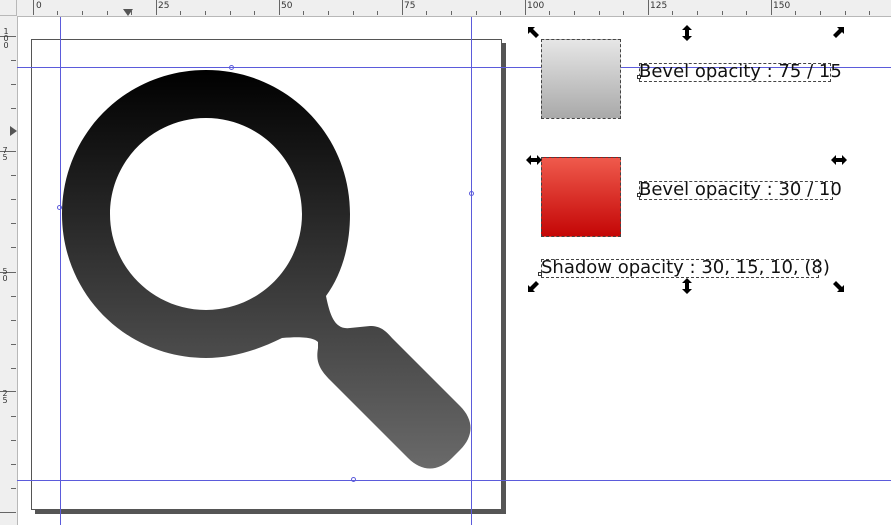 The width and height of the screenshot is (891, 525). I want to click on ruler-top-label-150: 150, so click(782, 6).